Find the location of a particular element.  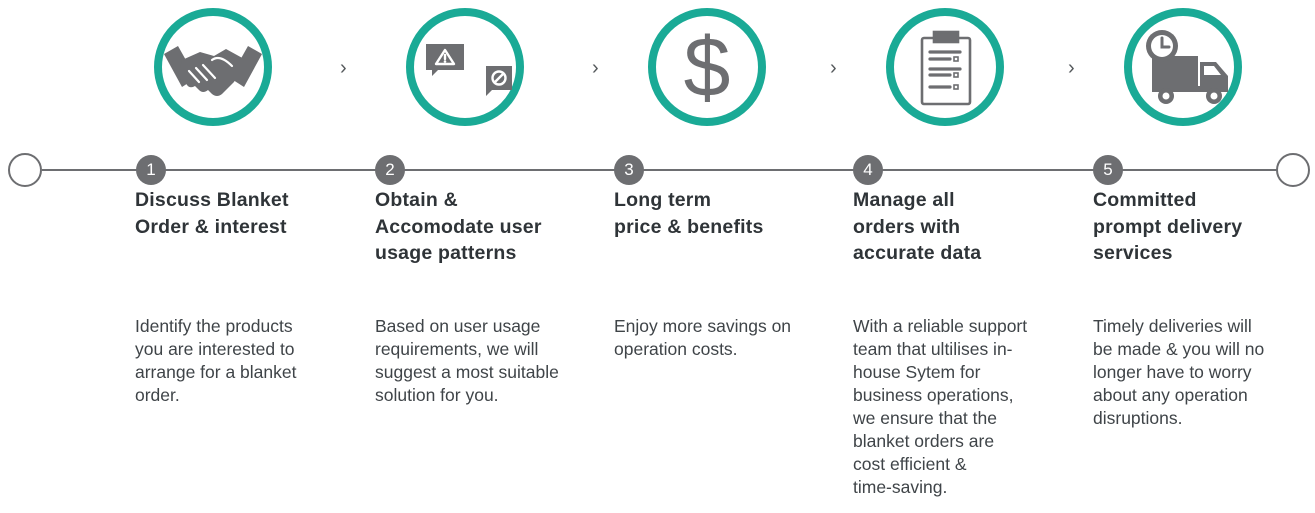

step-4-icon-circle is located at coordinates (945, 67).